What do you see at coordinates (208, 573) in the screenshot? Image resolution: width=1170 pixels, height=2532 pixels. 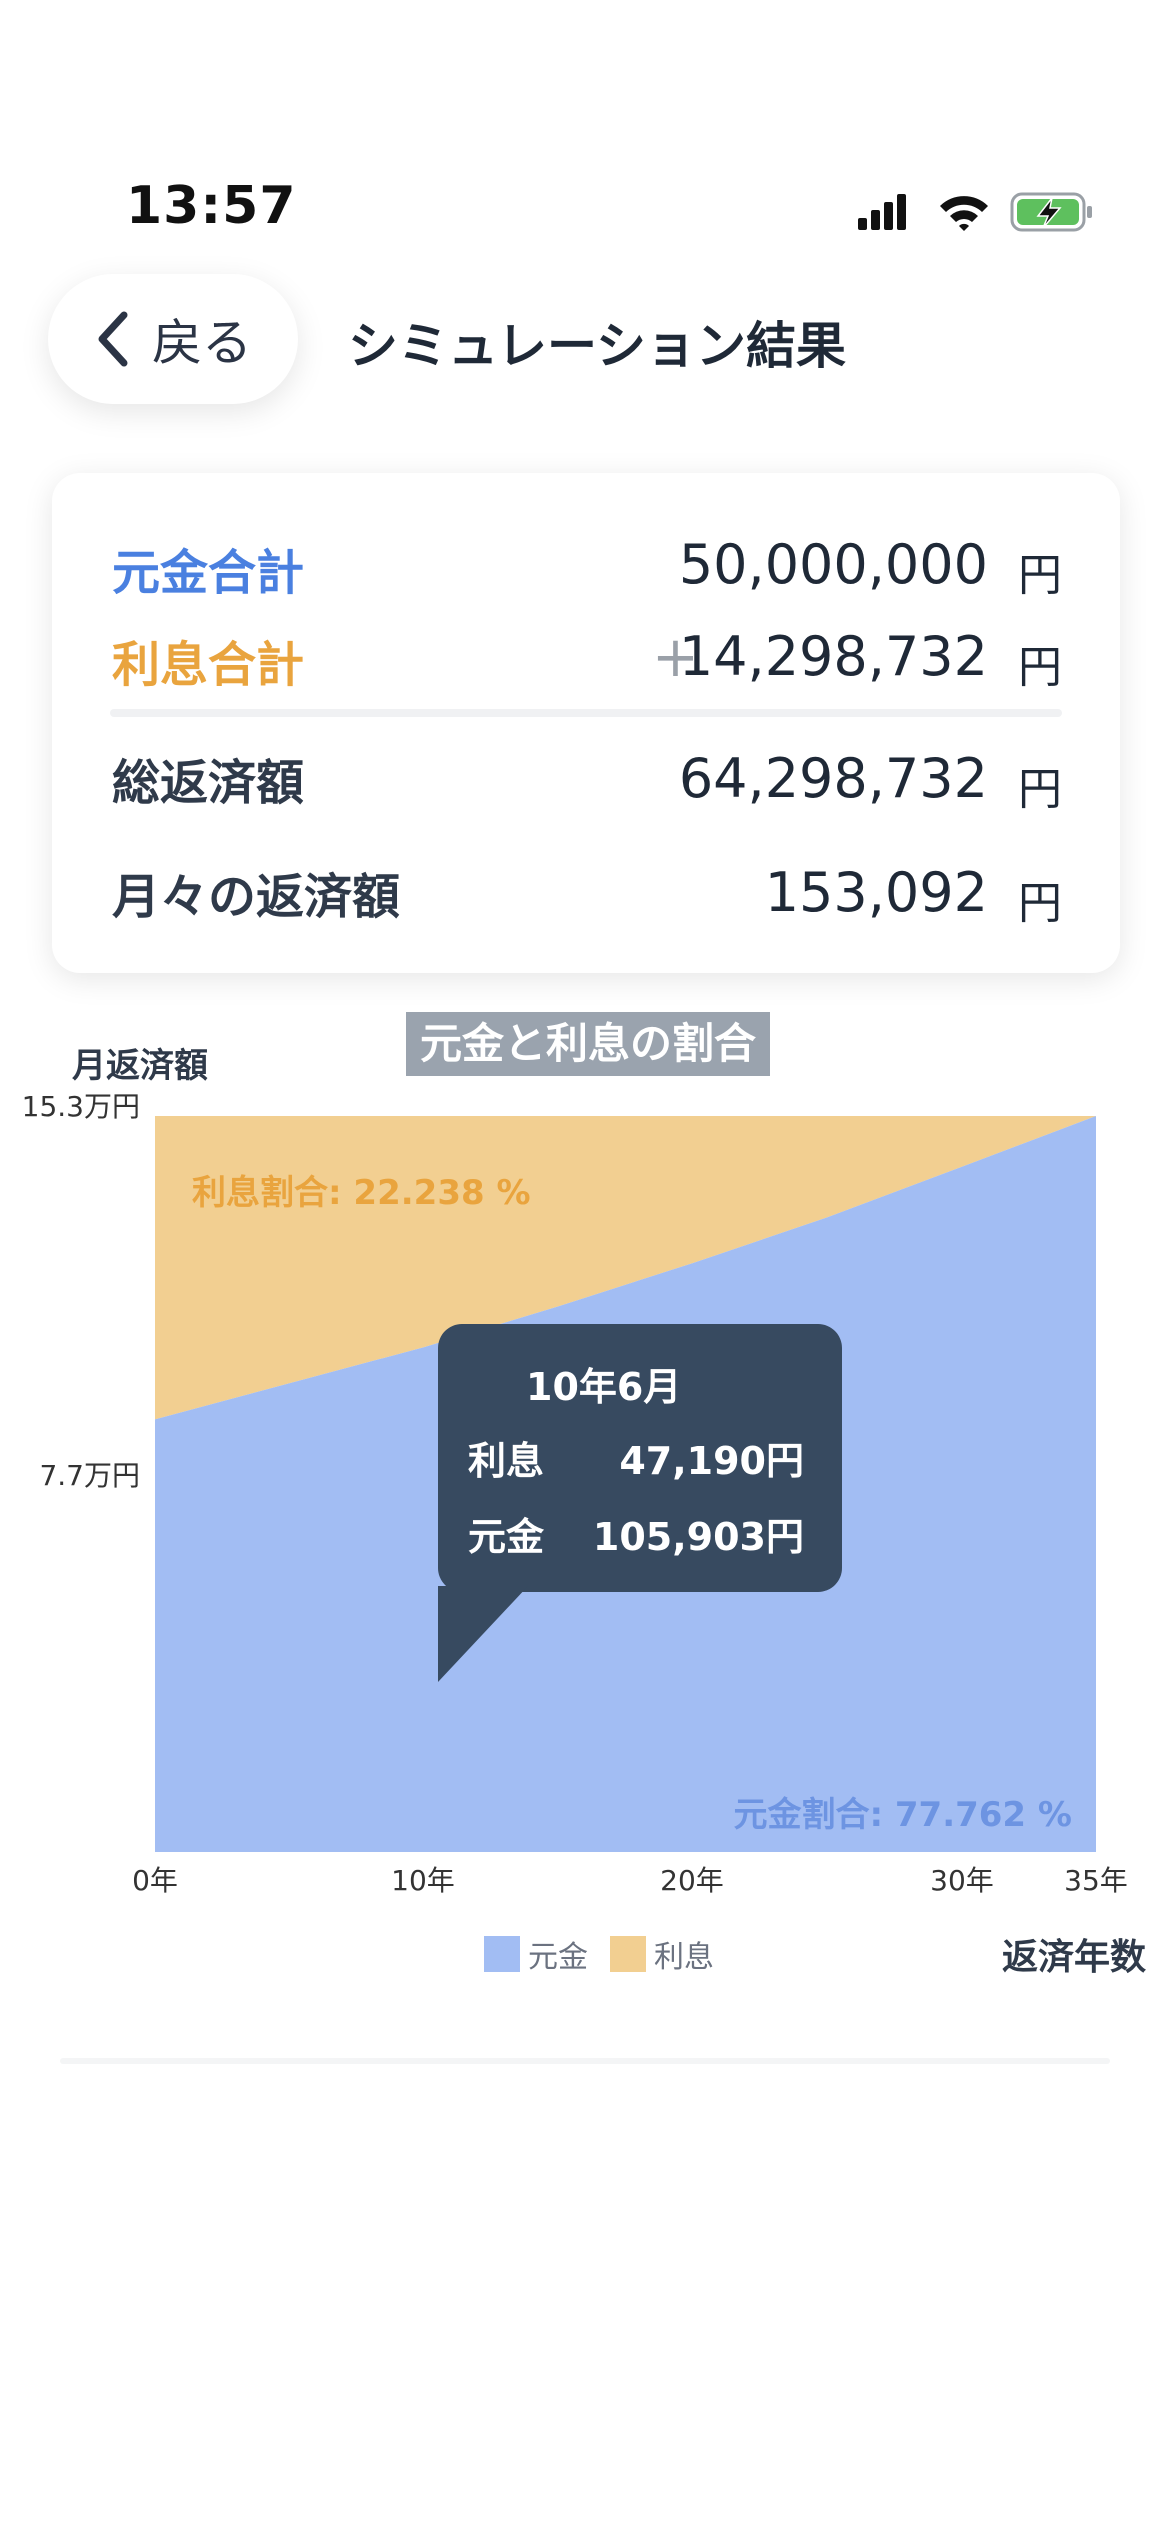 I see `principal-total-label: 元金合計` at bounding box center [208, 573].